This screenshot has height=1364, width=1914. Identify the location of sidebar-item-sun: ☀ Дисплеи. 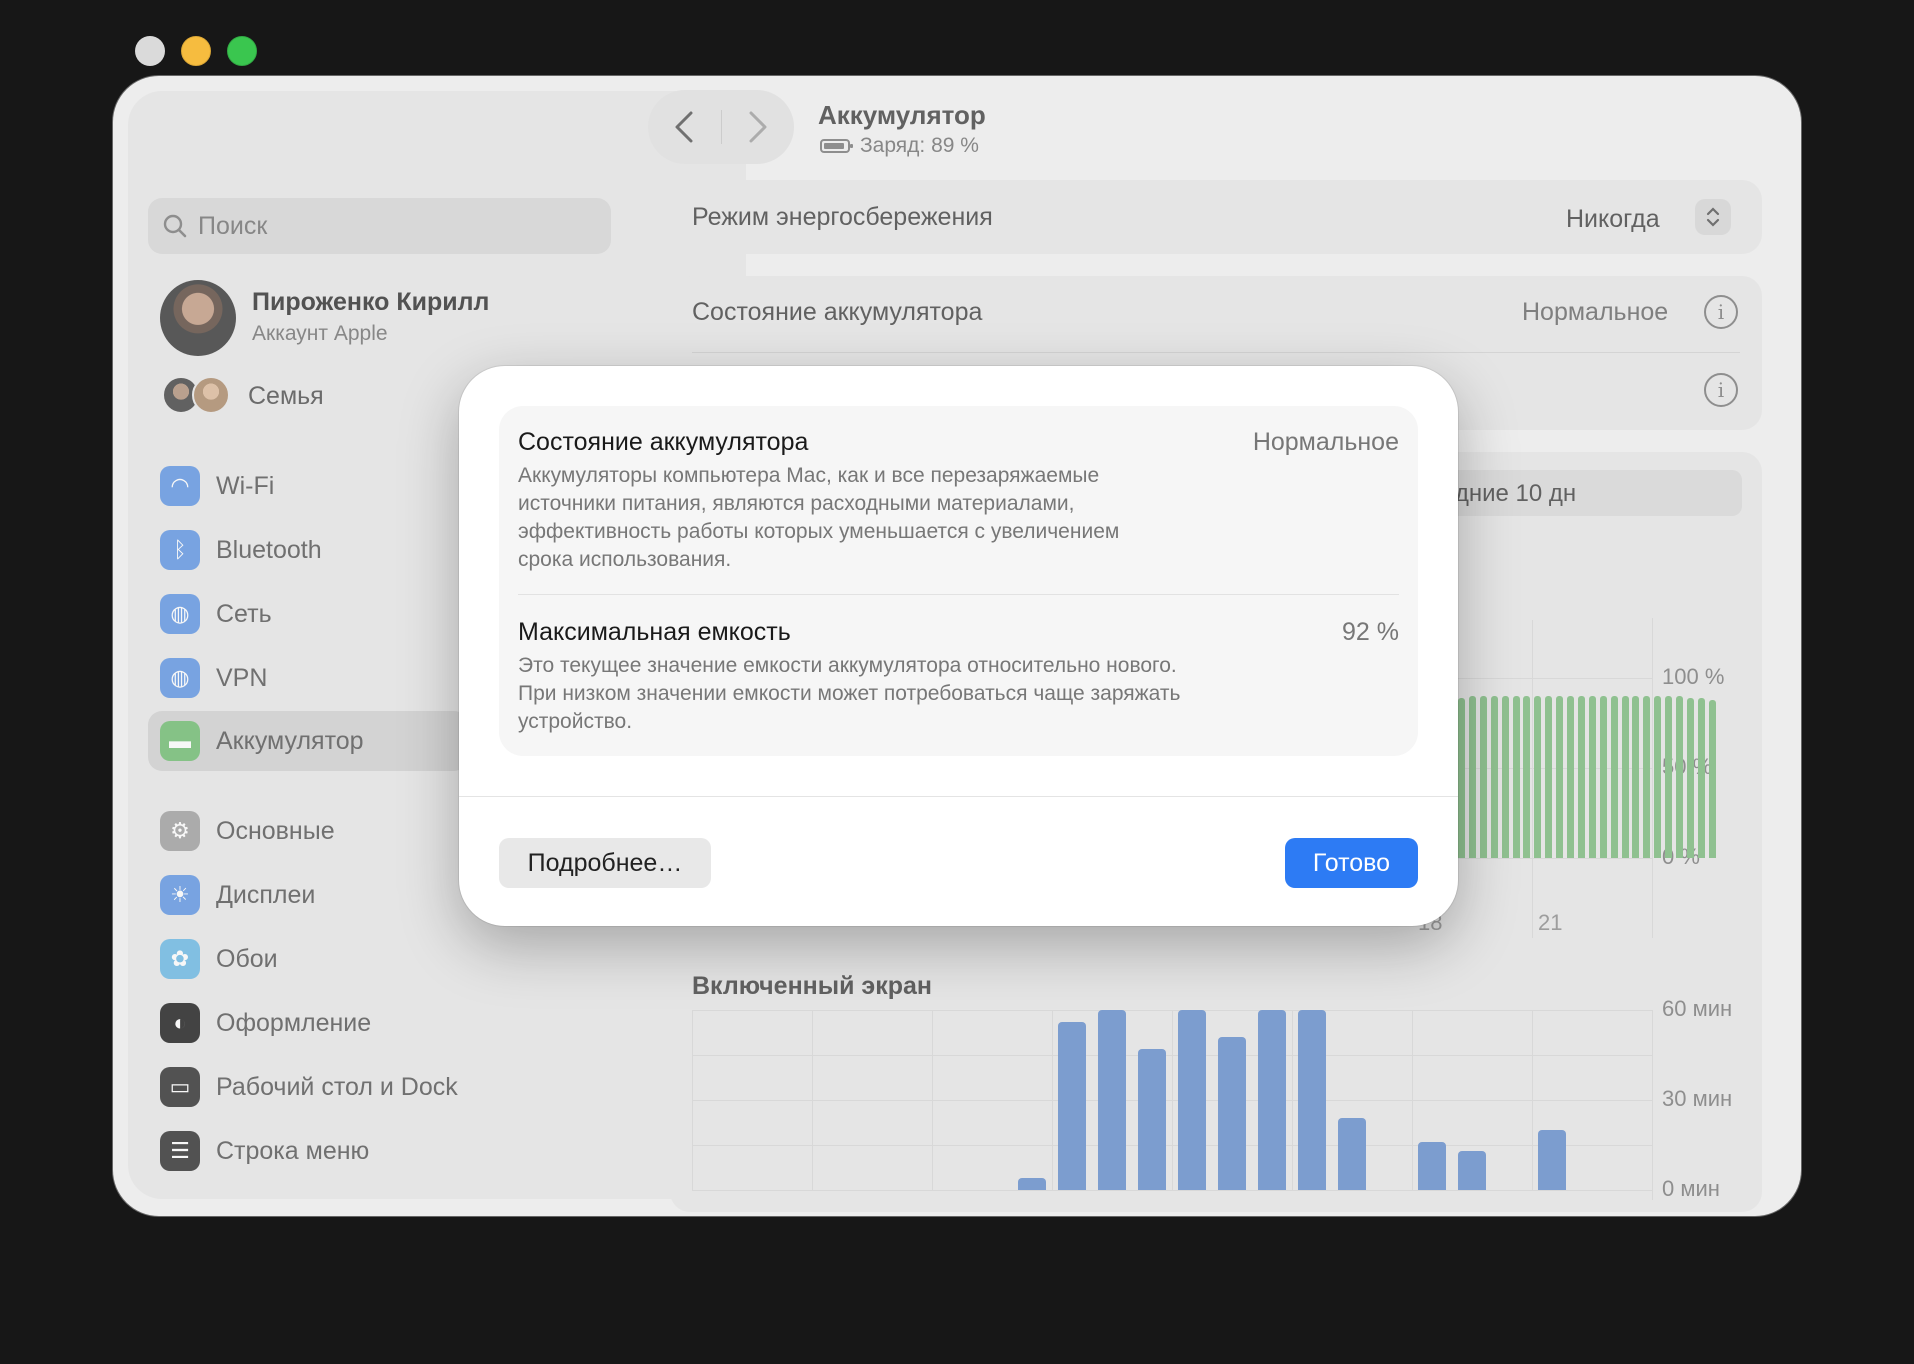
(308, 895).